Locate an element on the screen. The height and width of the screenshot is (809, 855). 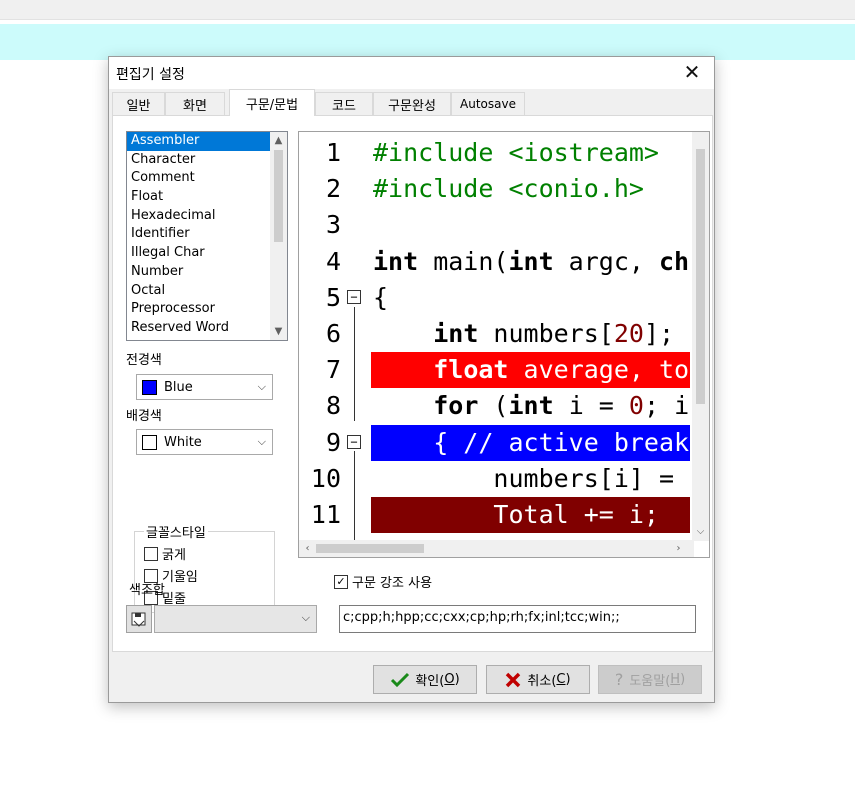
background-swatch is located at coordinates (149, 442).